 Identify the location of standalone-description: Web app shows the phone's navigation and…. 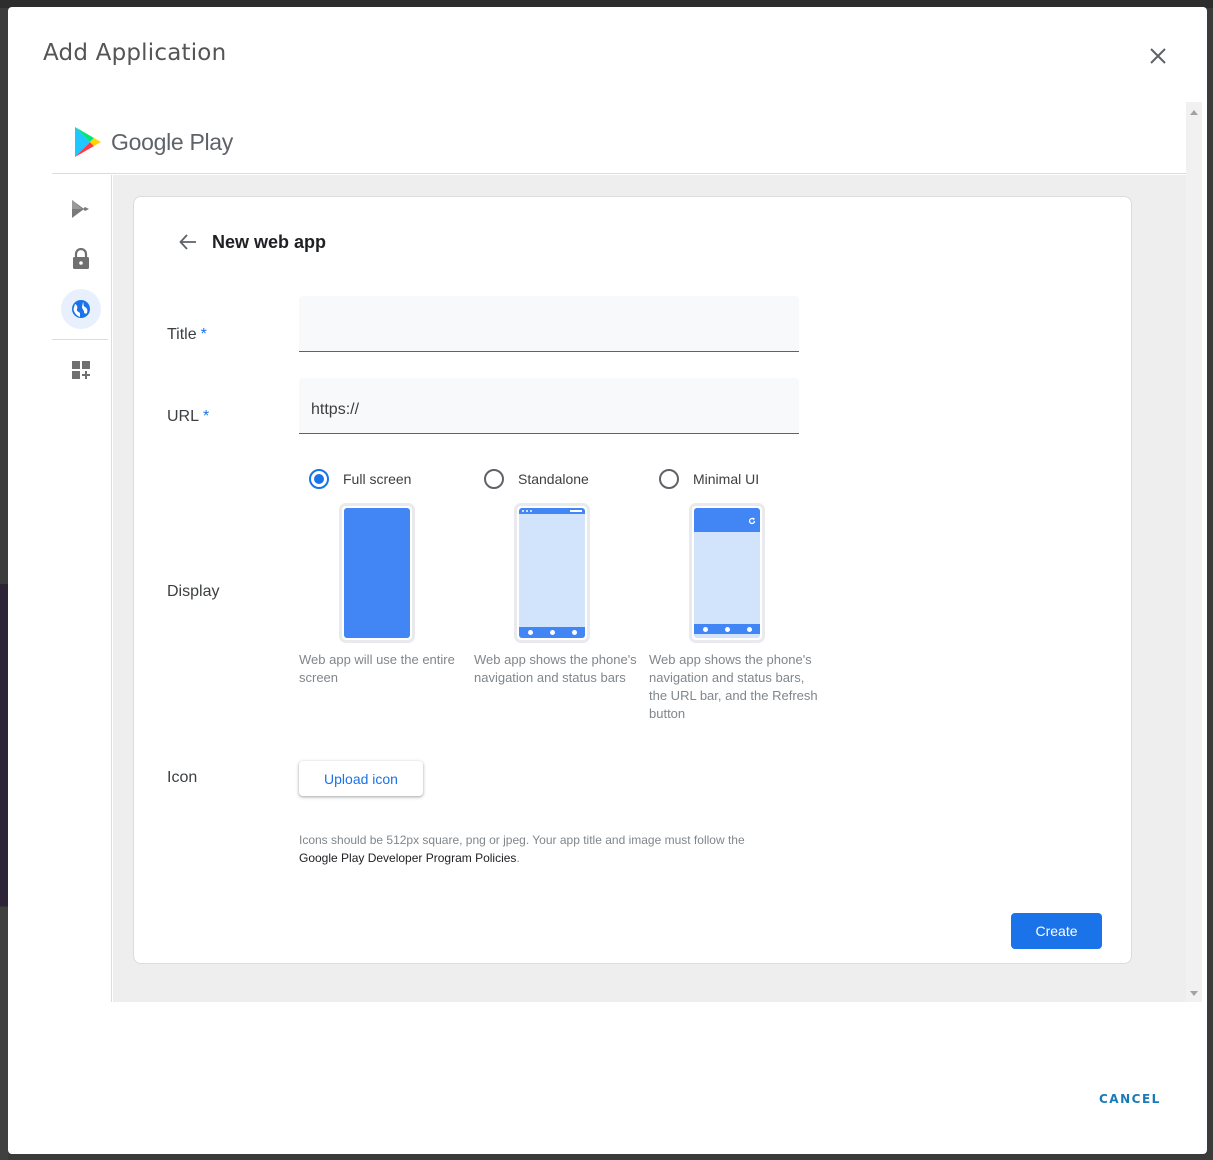
(555, 668).